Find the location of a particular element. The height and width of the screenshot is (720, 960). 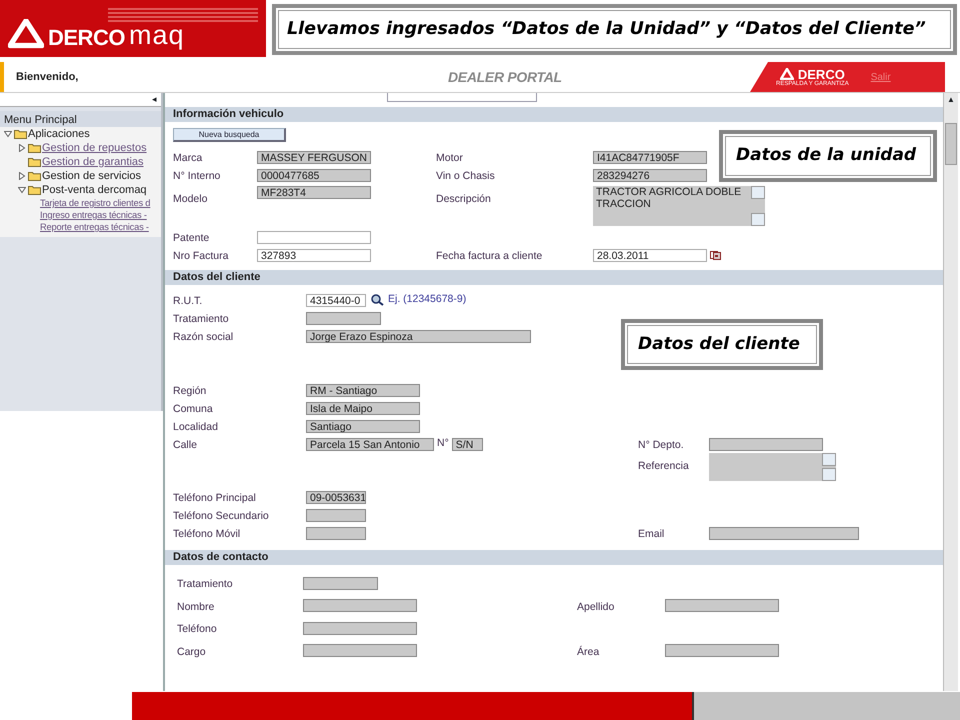

input-field: Santiago is located at coordinates (363, 426).